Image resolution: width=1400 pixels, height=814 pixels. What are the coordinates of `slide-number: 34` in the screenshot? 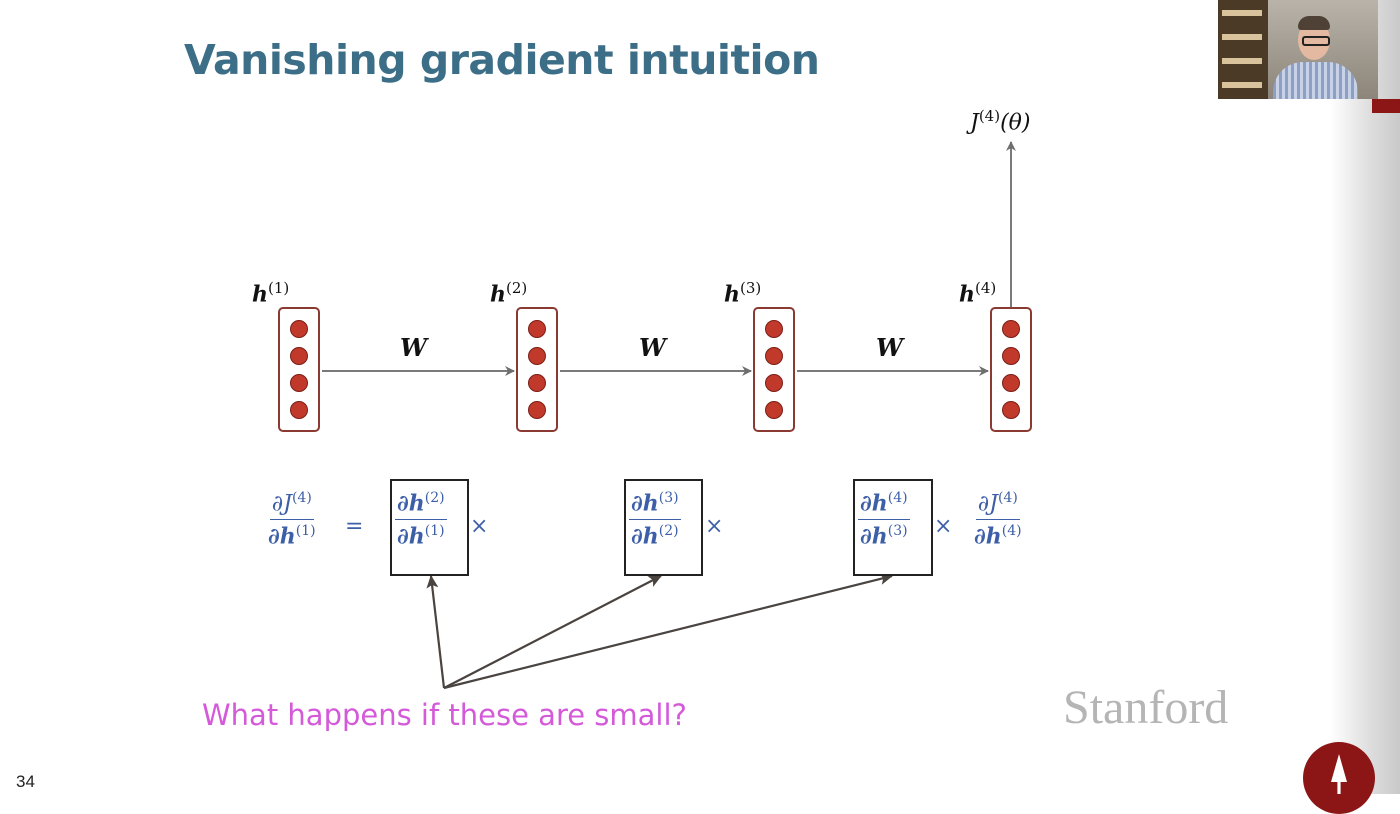 It's located at (25, 781).